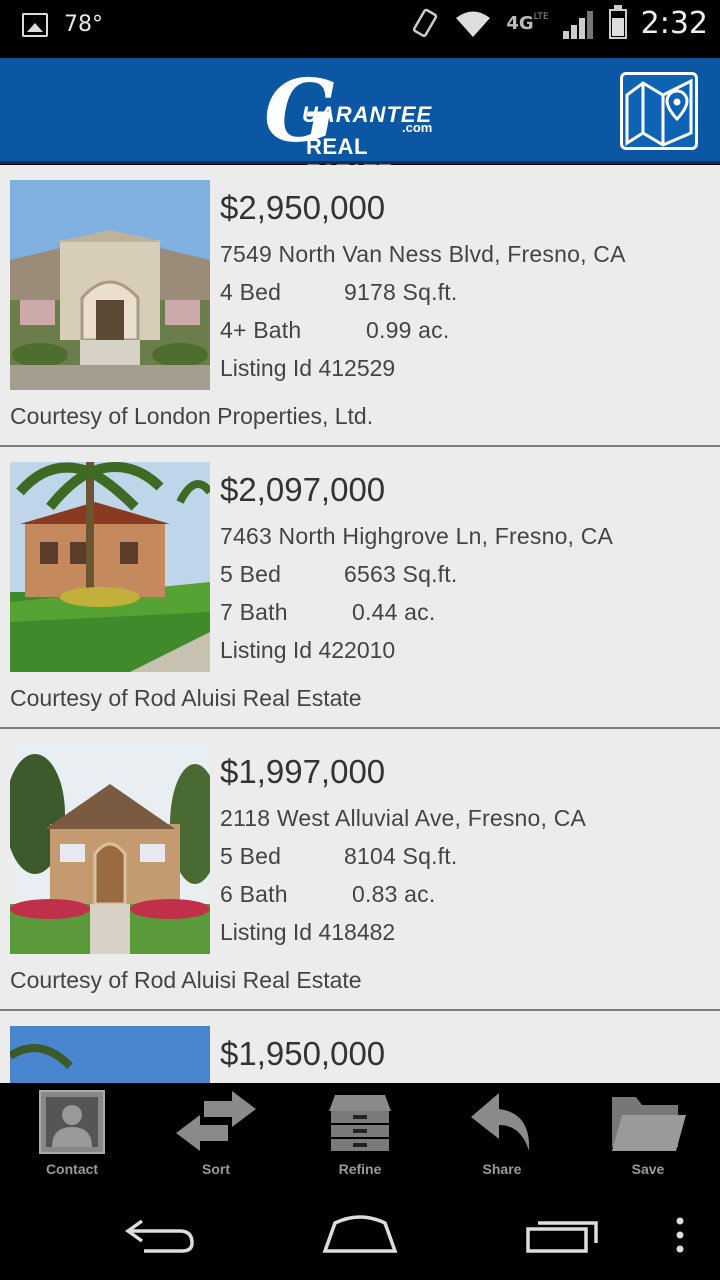 This screenshot has width=720, height=1280. What do you see at coordinates (35, 24) in the screenshot?
I see `image-notification-icon` at bounding box center [35, 24].